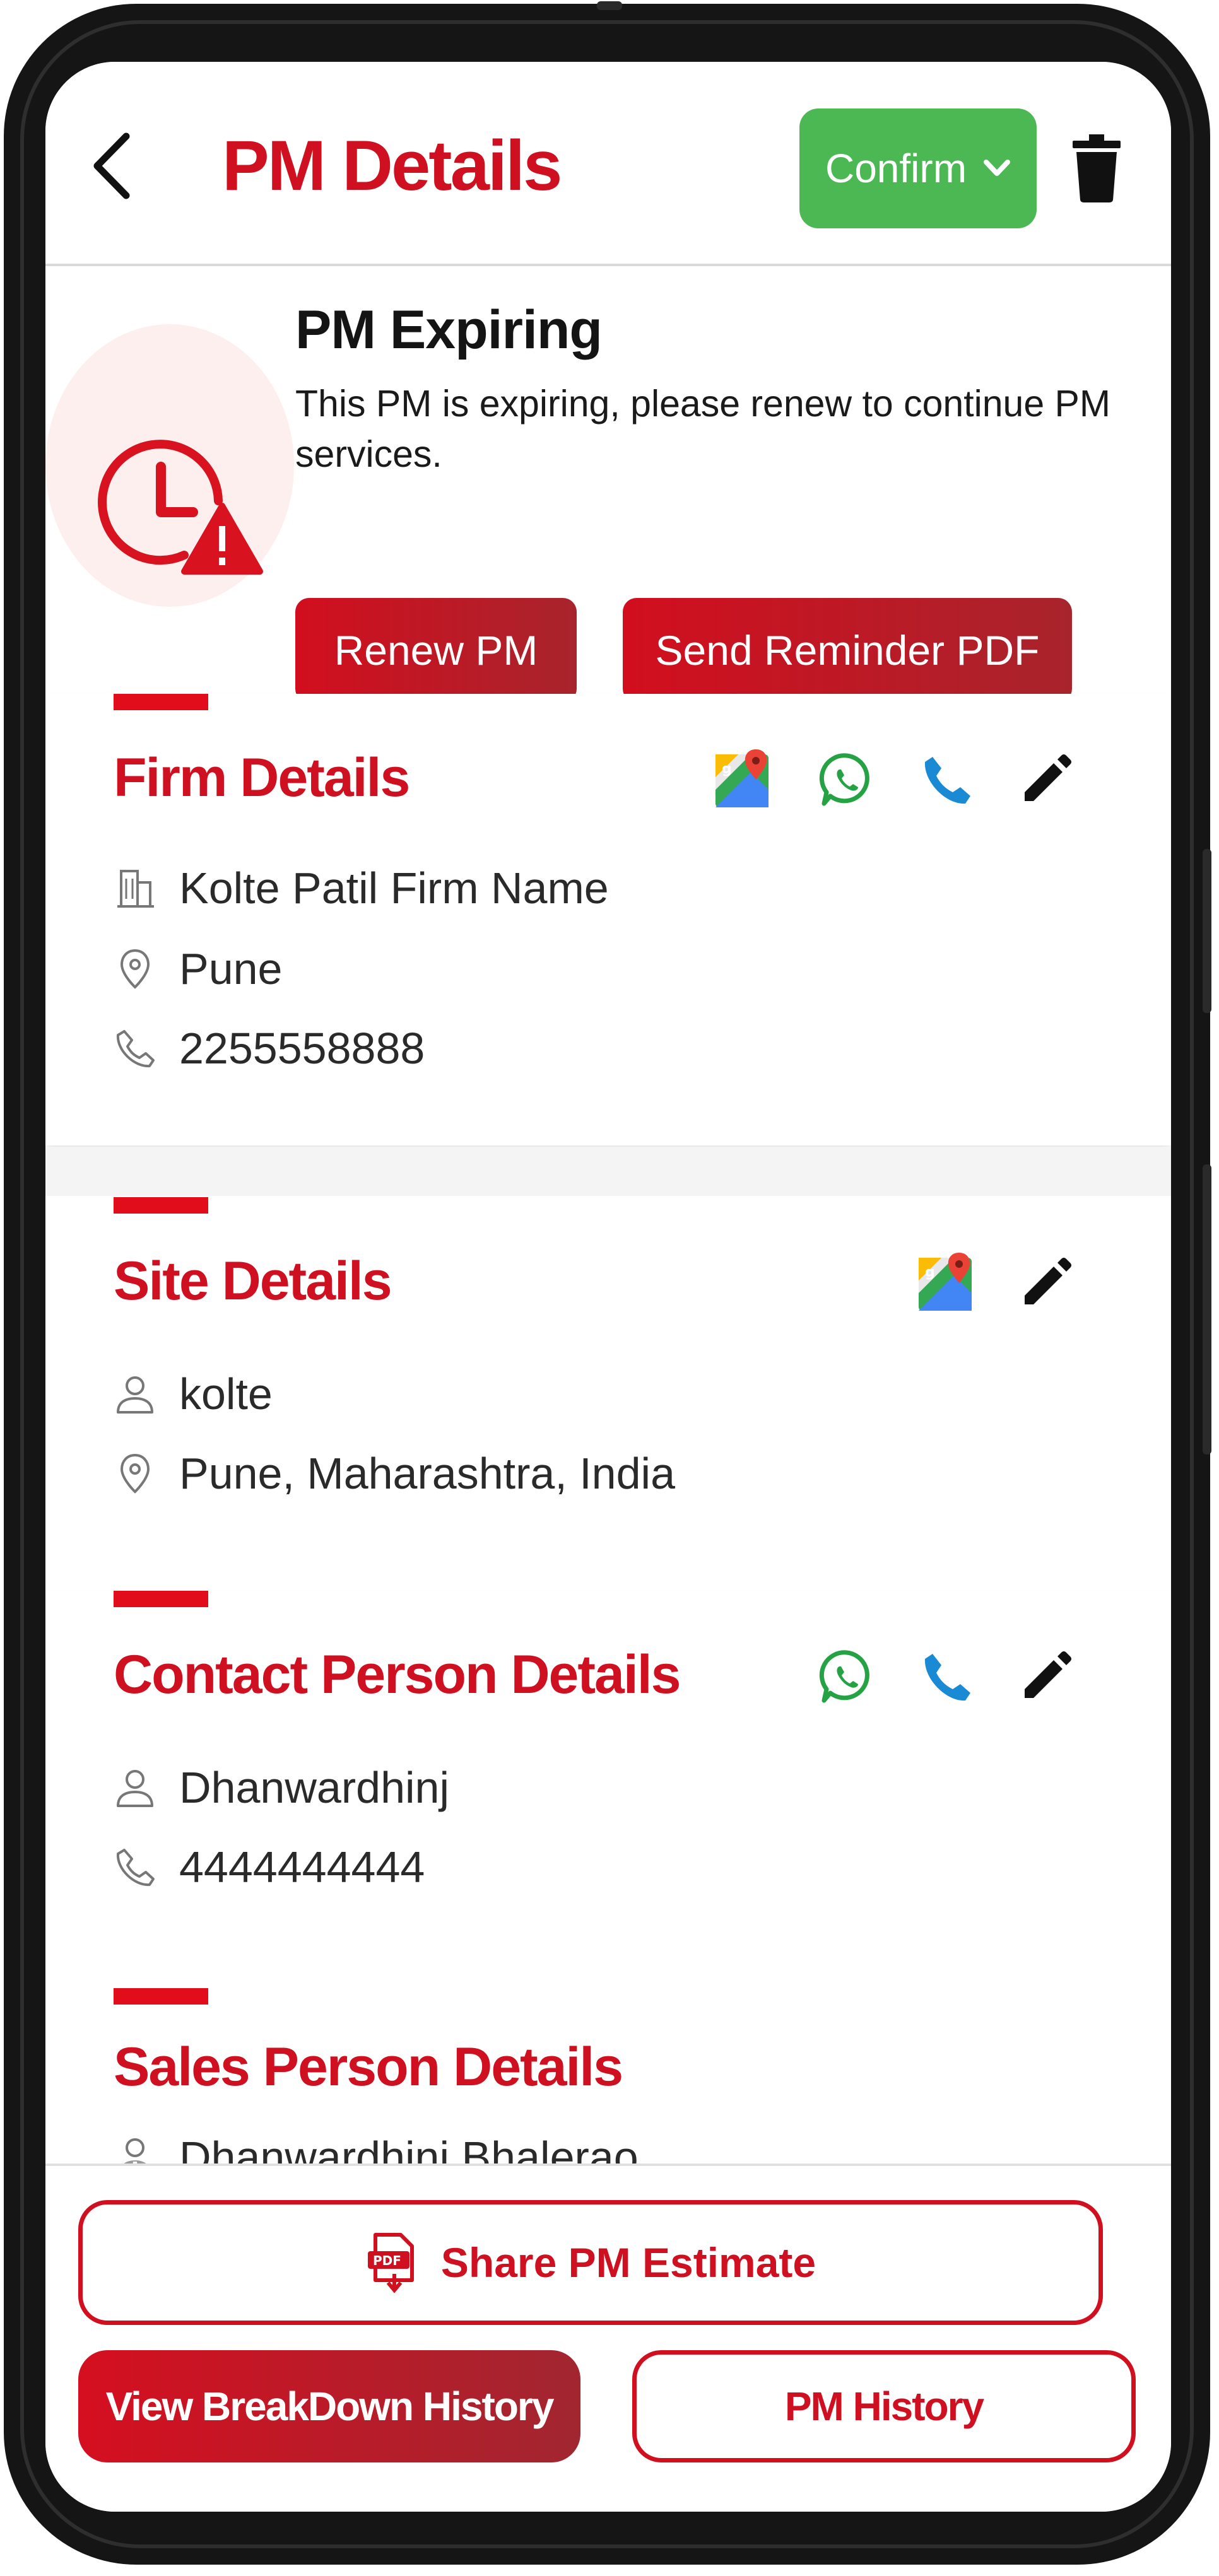 The height and width of the screenshot is (2576, 1219). I want to click on edit-site-button, so click(1046, 1281).